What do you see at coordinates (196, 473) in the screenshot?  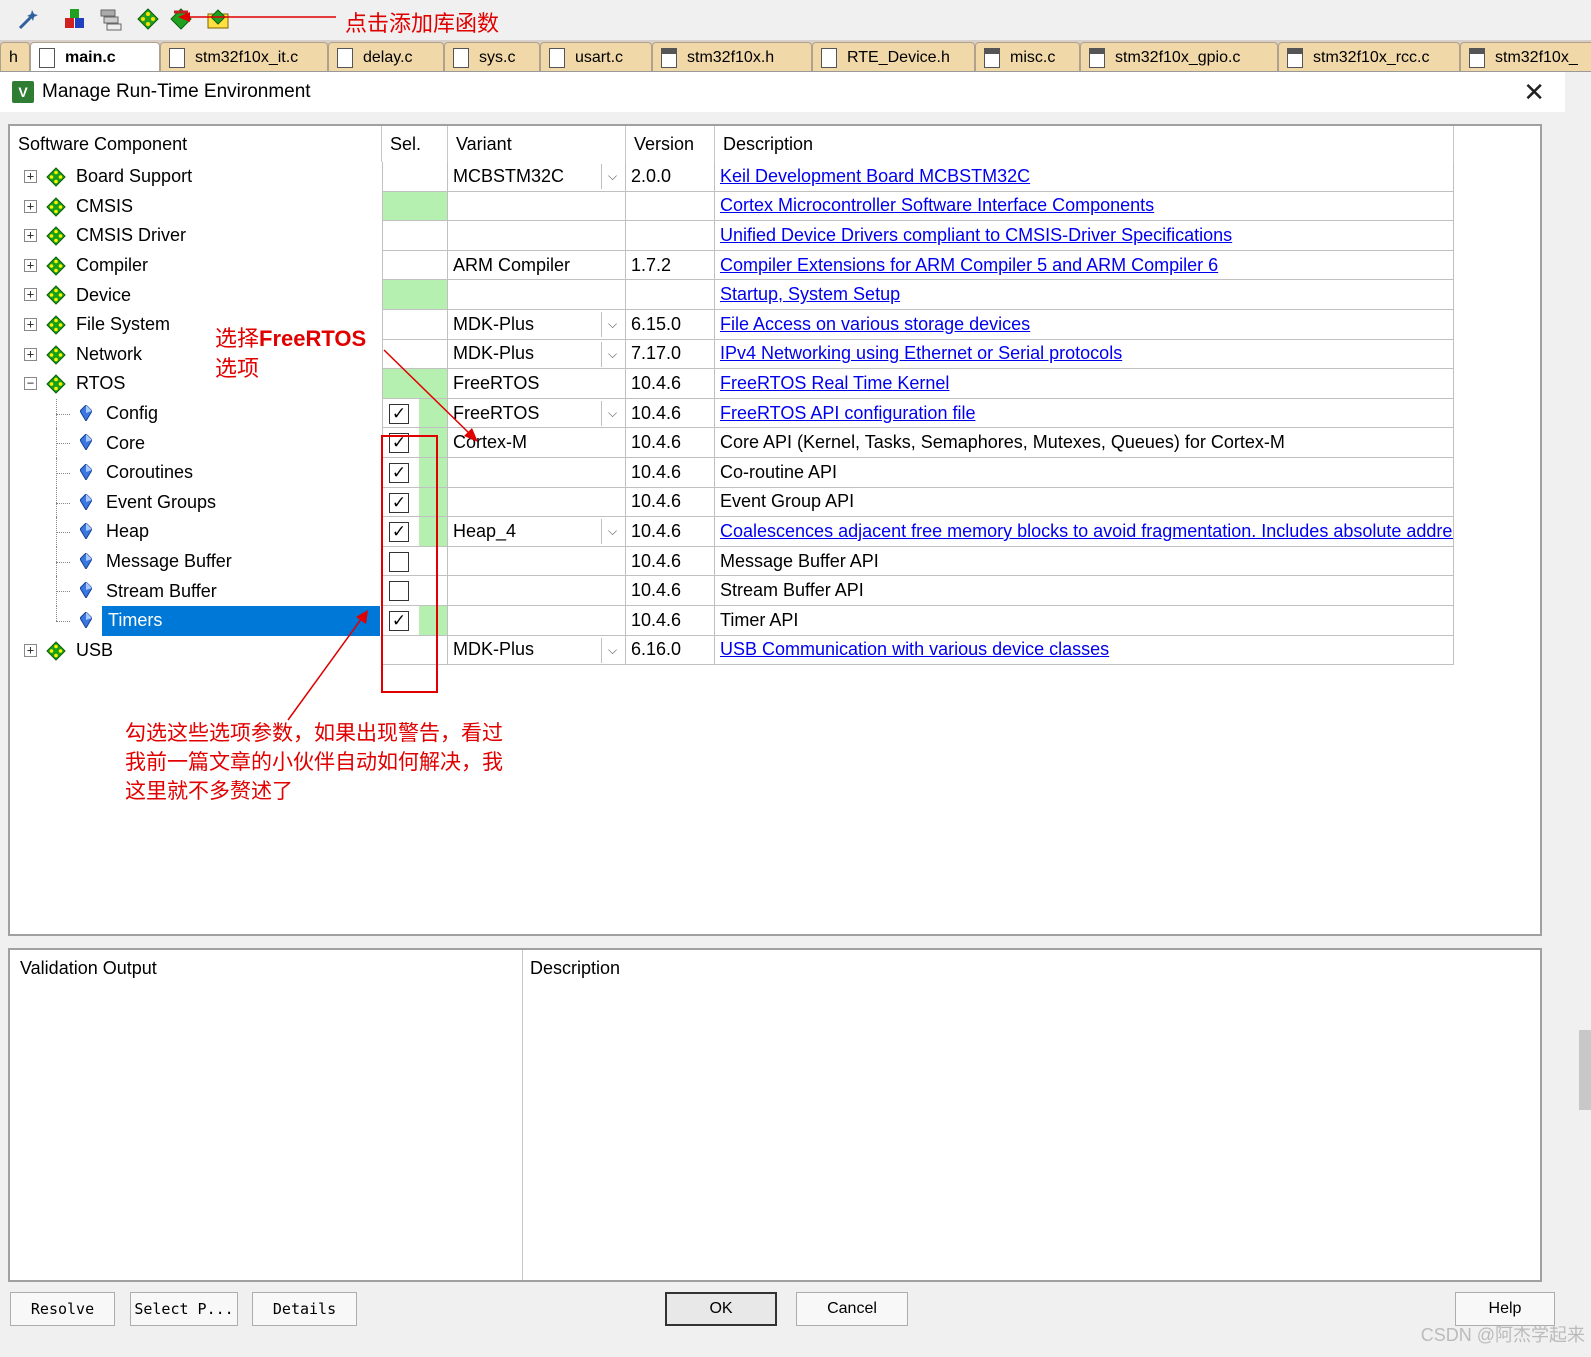 I see `component-name-cell: Coroutines` at bounding box center [196, 473].